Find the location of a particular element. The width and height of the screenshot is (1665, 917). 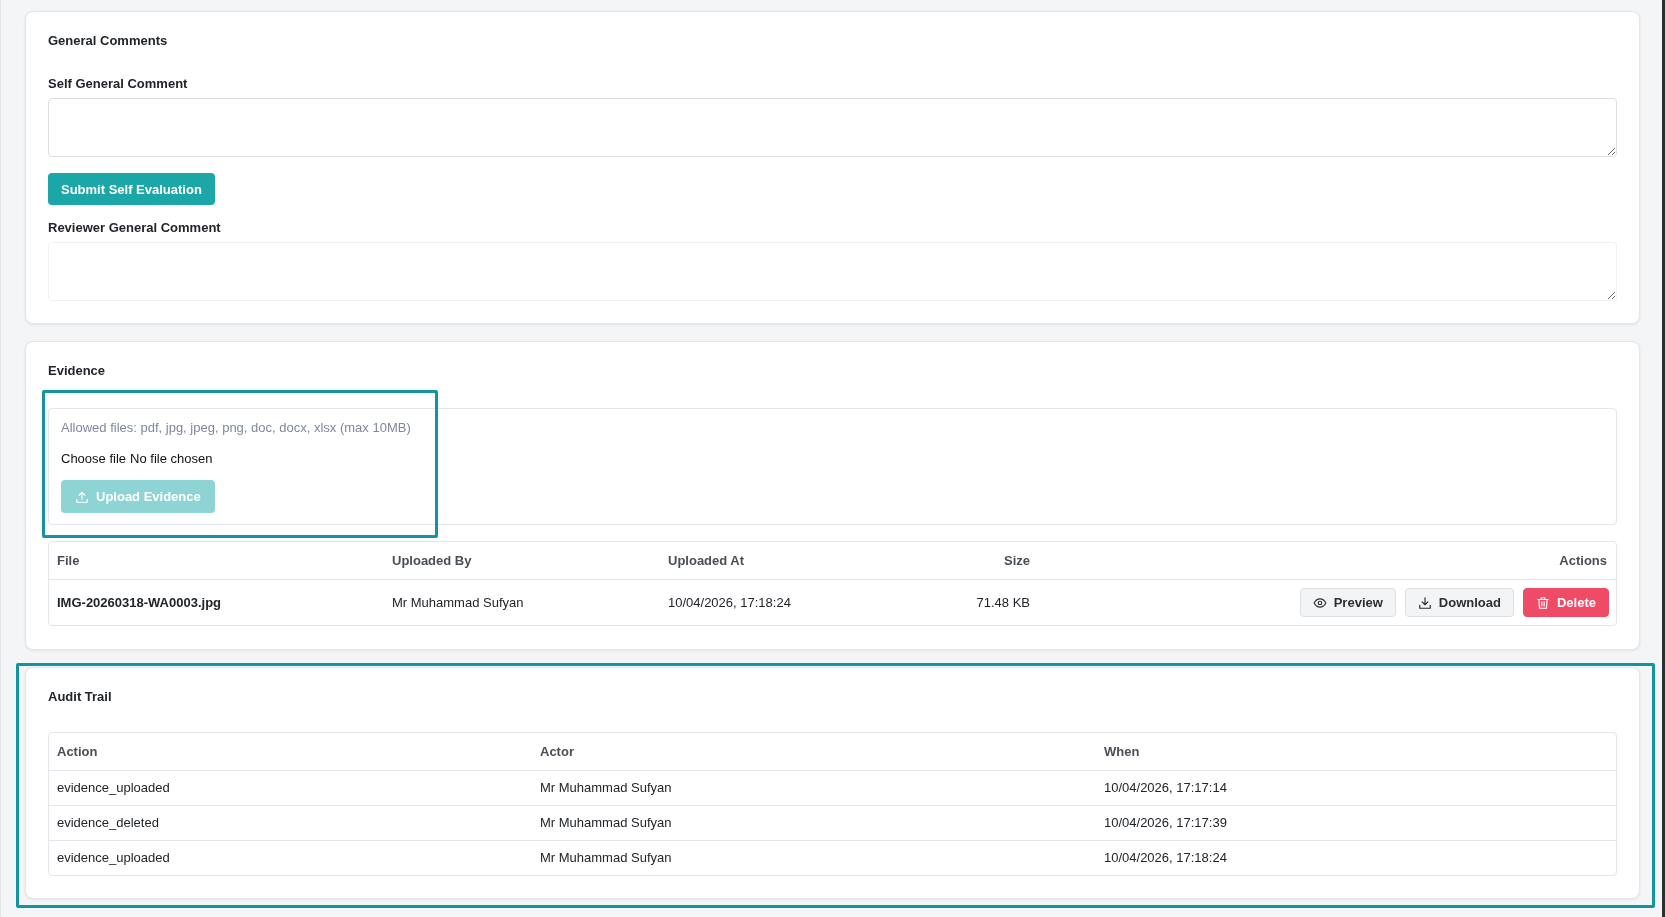

table-cell-text: 10/04/2026, 17:17:39 is located at coordinates (1165, 823).